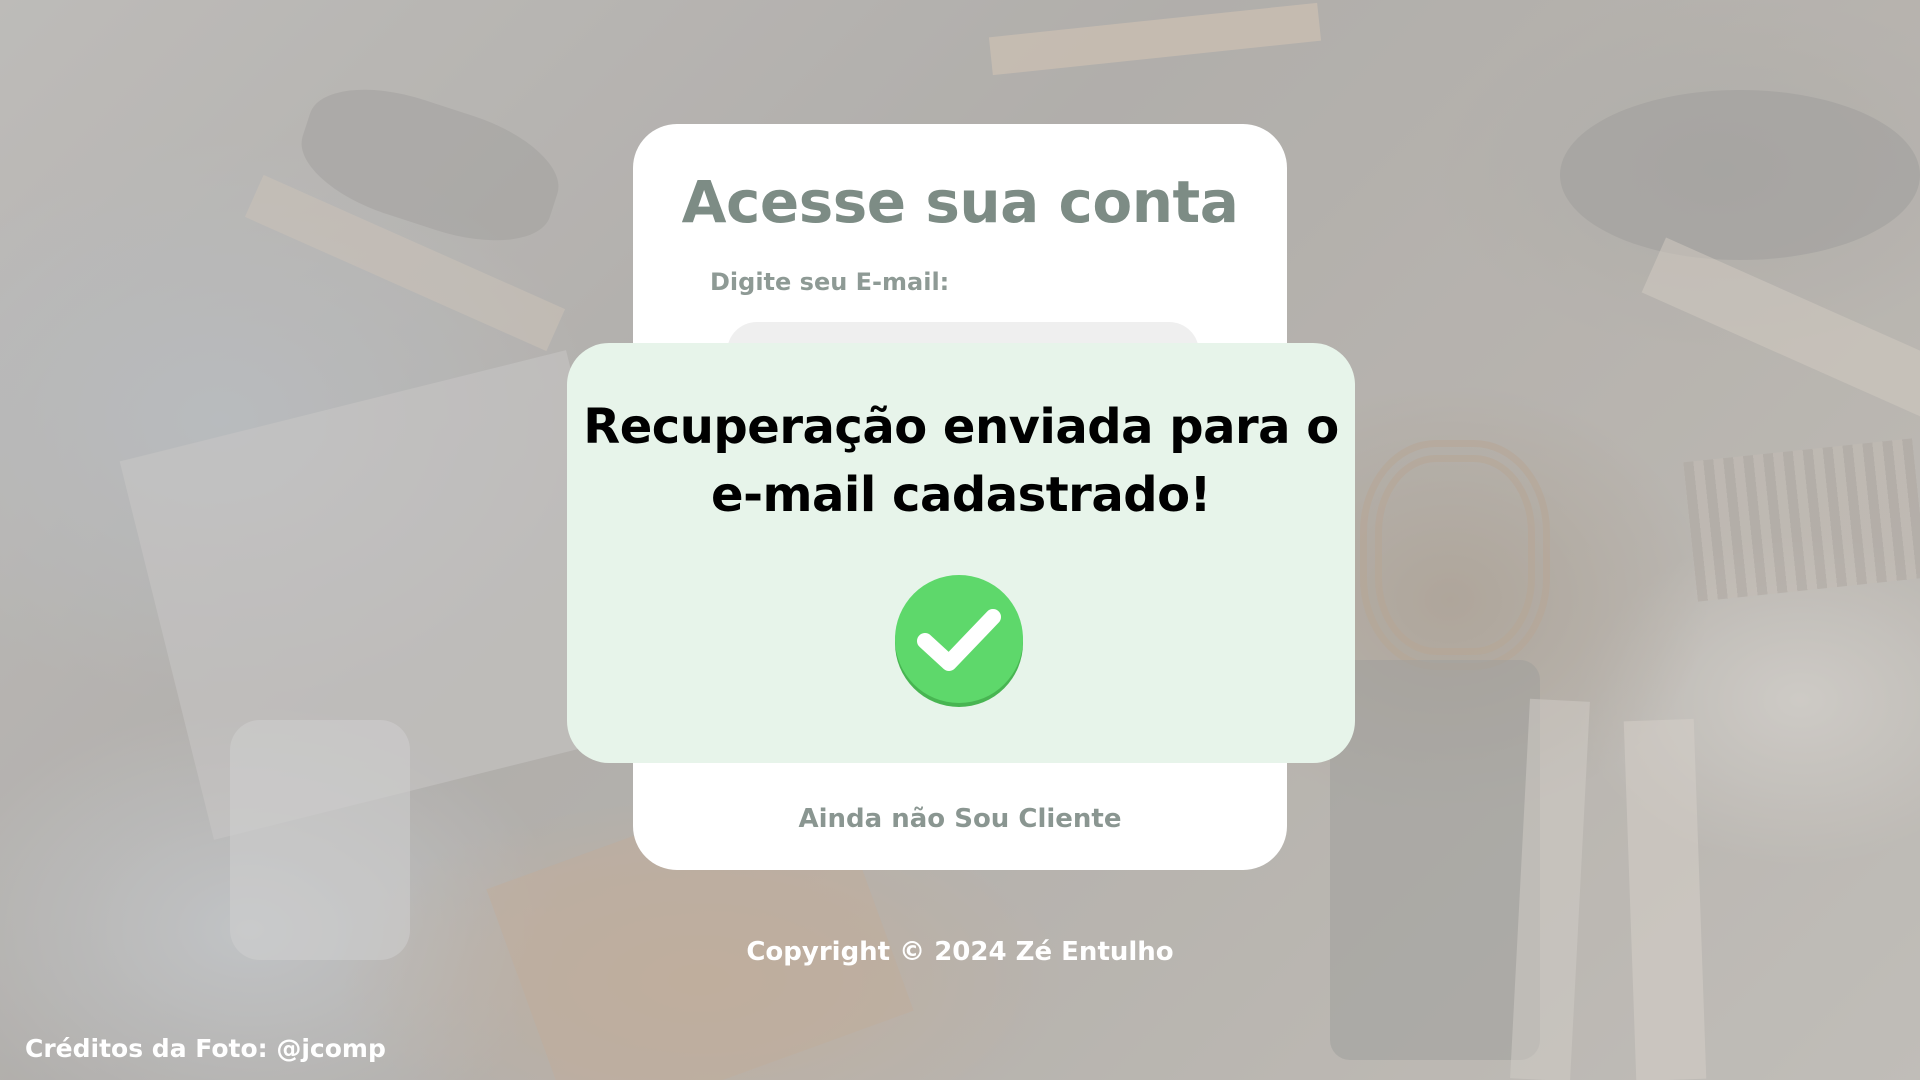 This screenshot has height=1080, width=1920. Describe the element at coordinates (959, 639) in the screenshot. I see `check-circle-icon` at that location.